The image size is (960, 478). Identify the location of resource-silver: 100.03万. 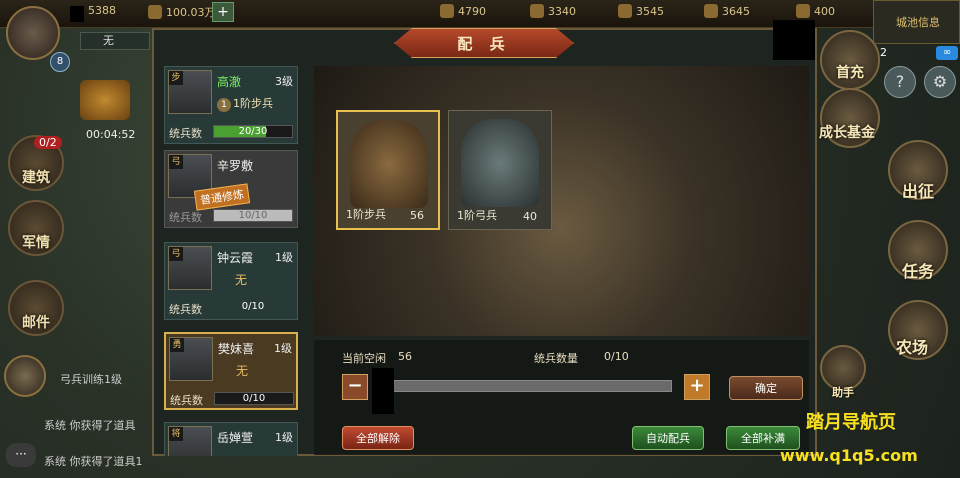
(182, 12).